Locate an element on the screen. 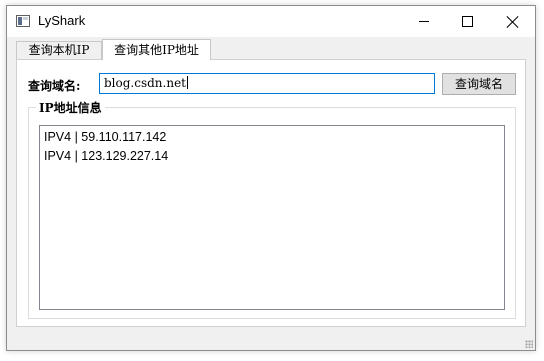  title-bar: LyShark is located at coordinates (271, 21).